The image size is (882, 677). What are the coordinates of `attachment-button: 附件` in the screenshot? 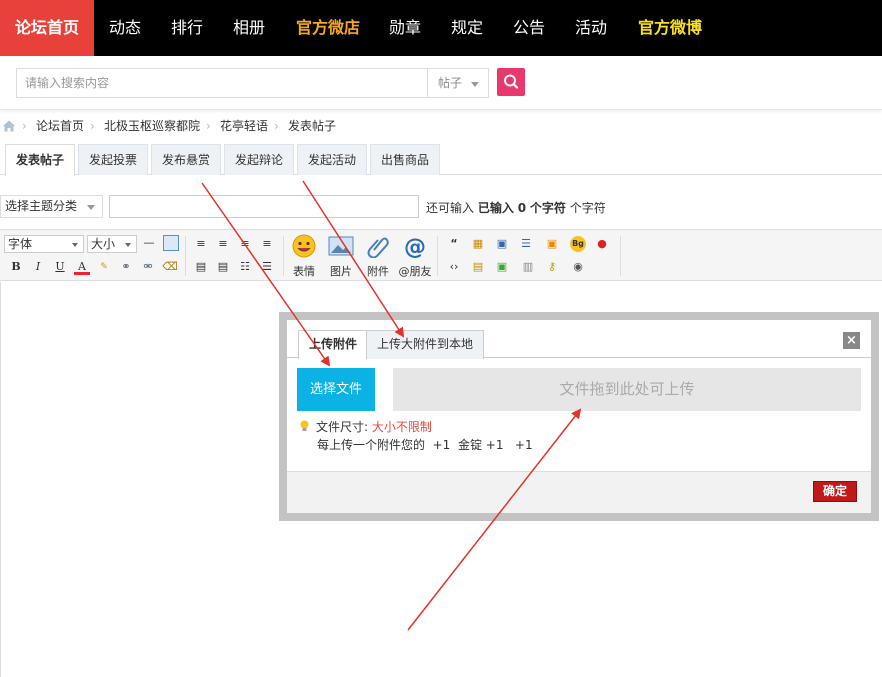 It's located at (378, 256).